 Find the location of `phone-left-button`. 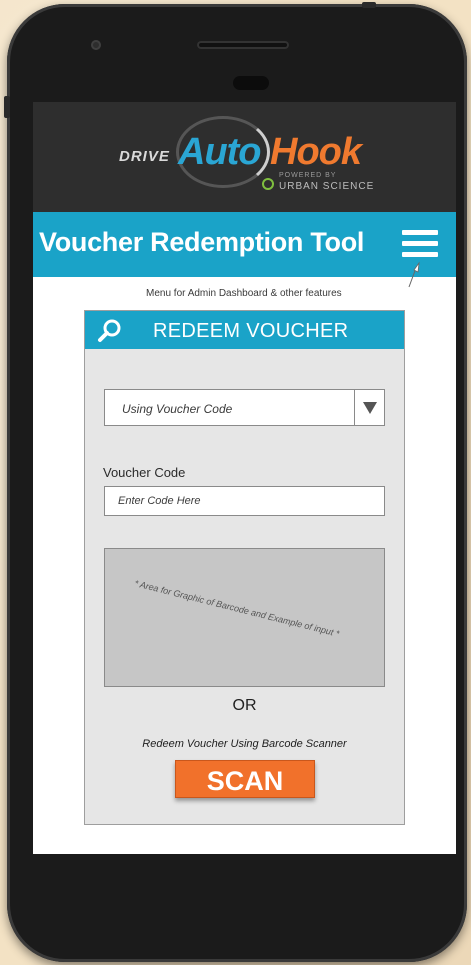

phone-left-button is located at coordinates (7, 107).